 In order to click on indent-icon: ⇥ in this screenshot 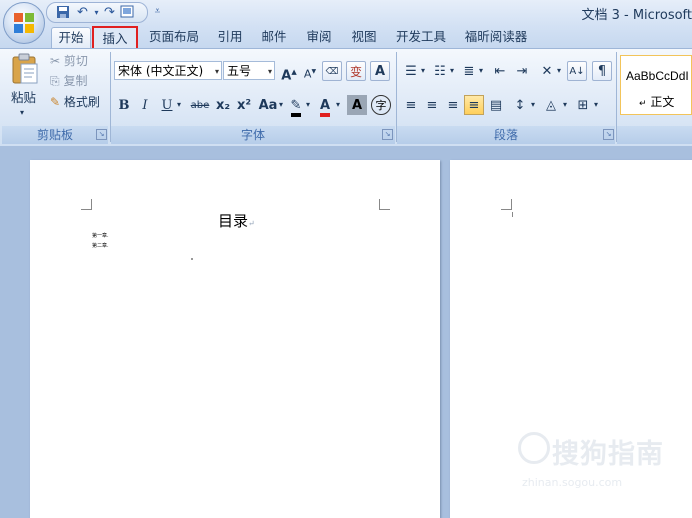, I will do `click(522, 71)`.